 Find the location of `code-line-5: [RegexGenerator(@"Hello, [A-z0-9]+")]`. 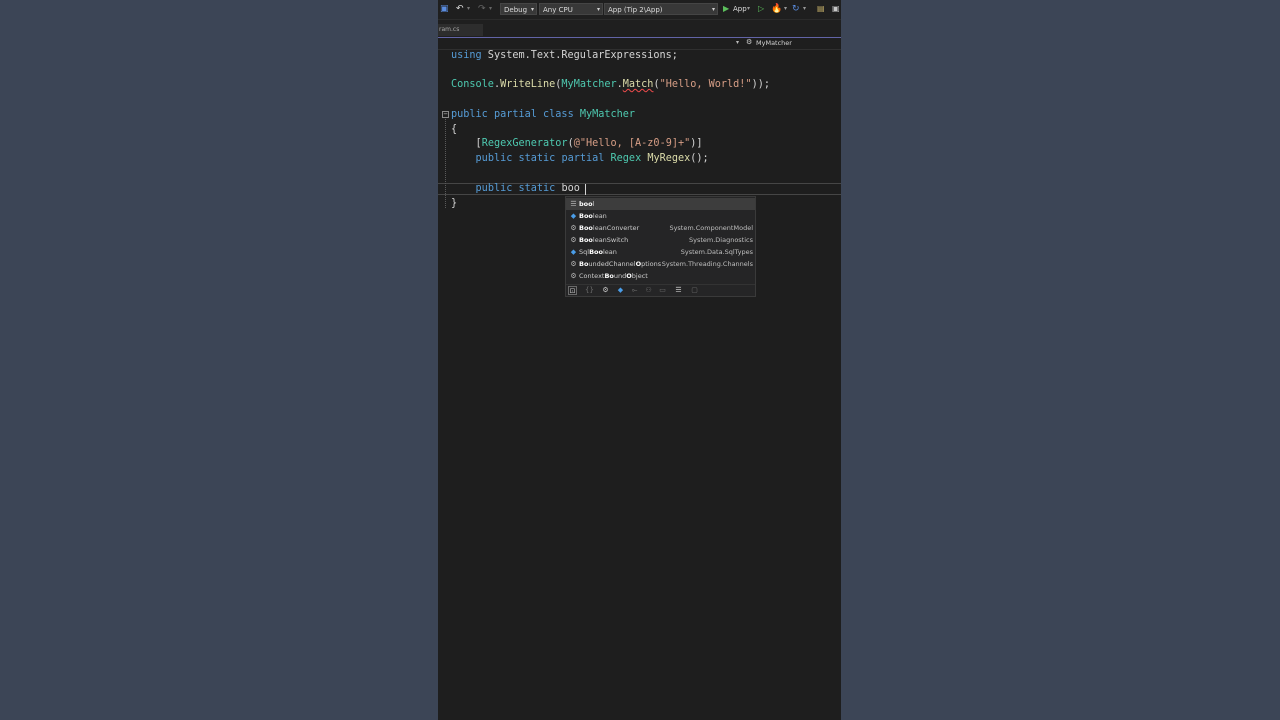

code-line-5: [RegexGenerator(@"Hello, [A-z0-9]+")] is located at coordinates (589, 143).